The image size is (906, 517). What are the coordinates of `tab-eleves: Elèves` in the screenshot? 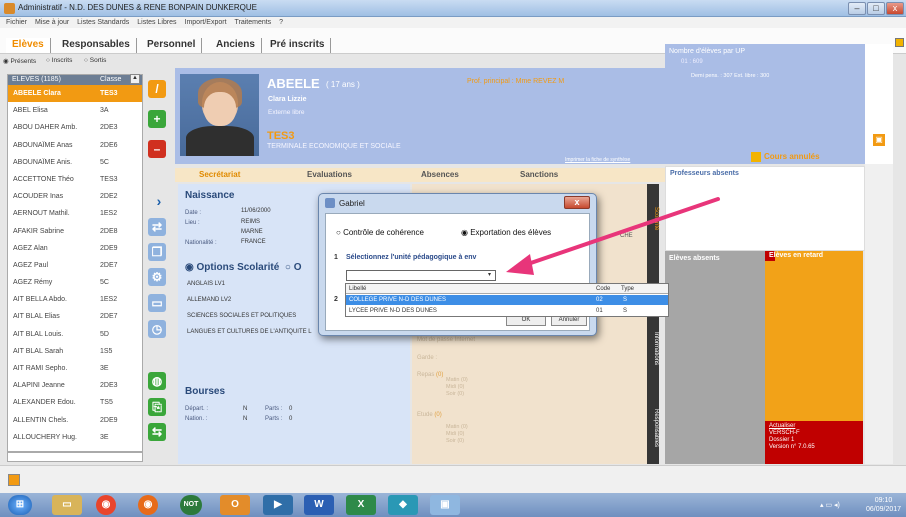 It's located at (28, 45).